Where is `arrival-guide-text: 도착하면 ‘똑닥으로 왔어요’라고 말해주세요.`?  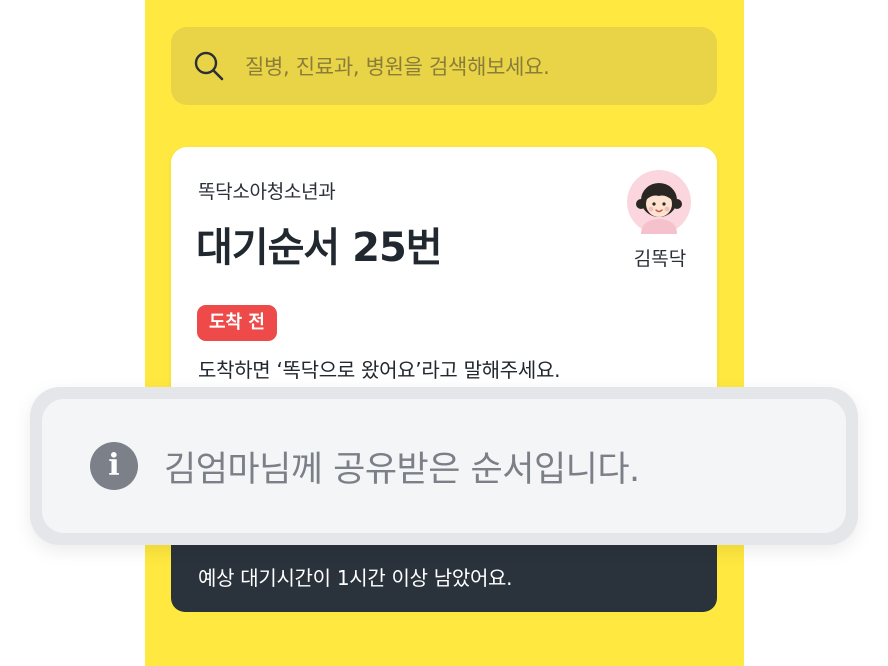
arrival-guide-text: 도착하면 ‘똑닥으로 왔어요’라고 말해주세요. is located at coordinates (379, 370).